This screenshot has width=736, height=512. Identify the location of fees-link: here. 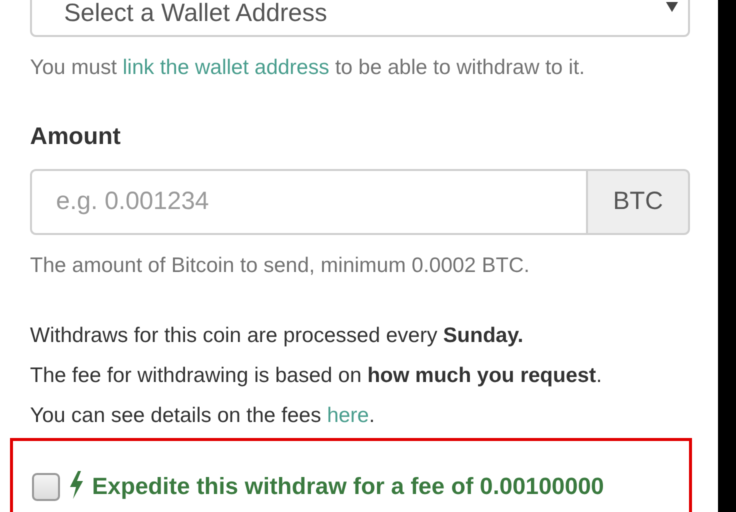
(347, 415).